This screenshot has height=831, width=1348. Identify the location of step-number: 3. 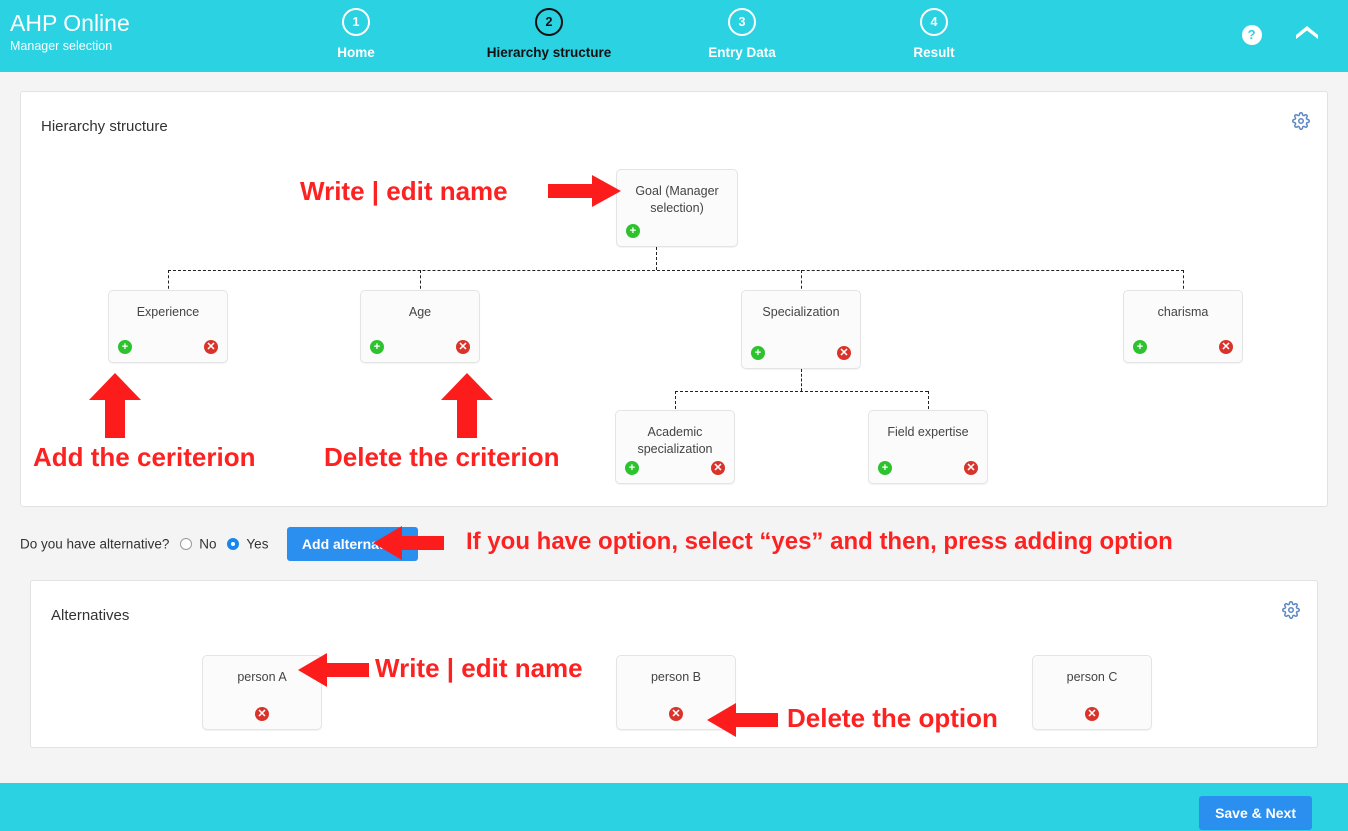
(742, 22).